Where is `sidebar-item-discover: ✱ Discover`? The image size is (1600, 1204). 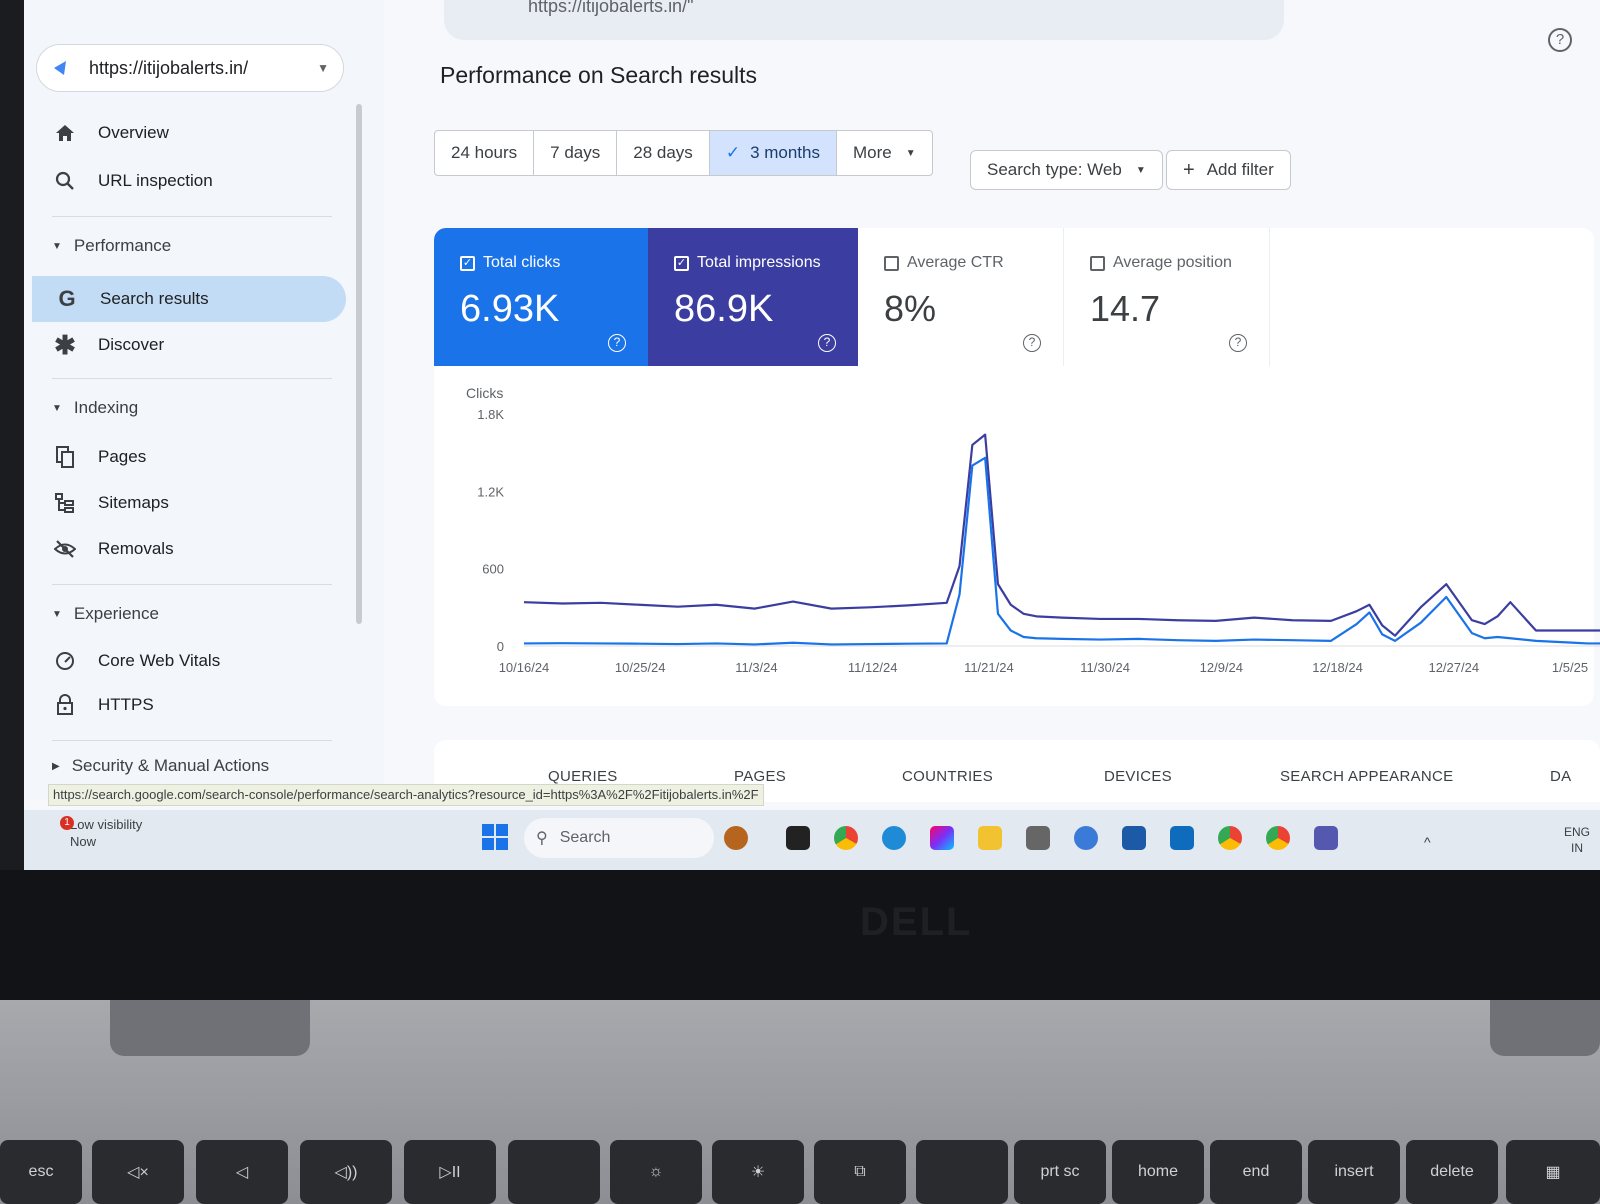
sidebar-item-discover: ✱ Discover is located at coordinates (108, 345).